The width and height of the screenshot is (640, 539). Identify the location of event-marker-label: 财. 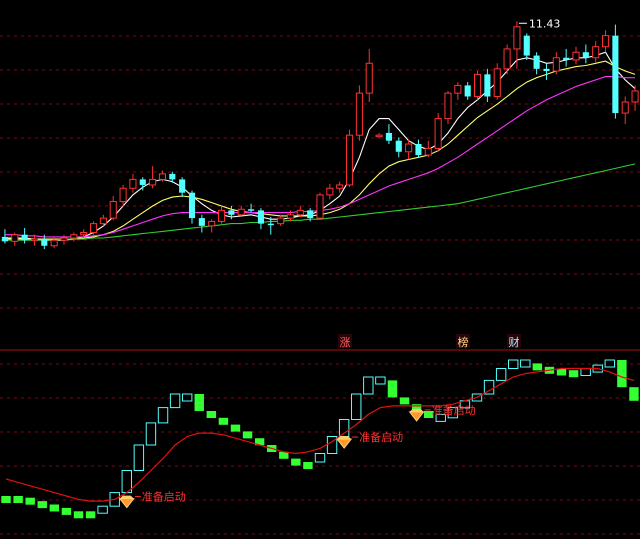
(514, 342).